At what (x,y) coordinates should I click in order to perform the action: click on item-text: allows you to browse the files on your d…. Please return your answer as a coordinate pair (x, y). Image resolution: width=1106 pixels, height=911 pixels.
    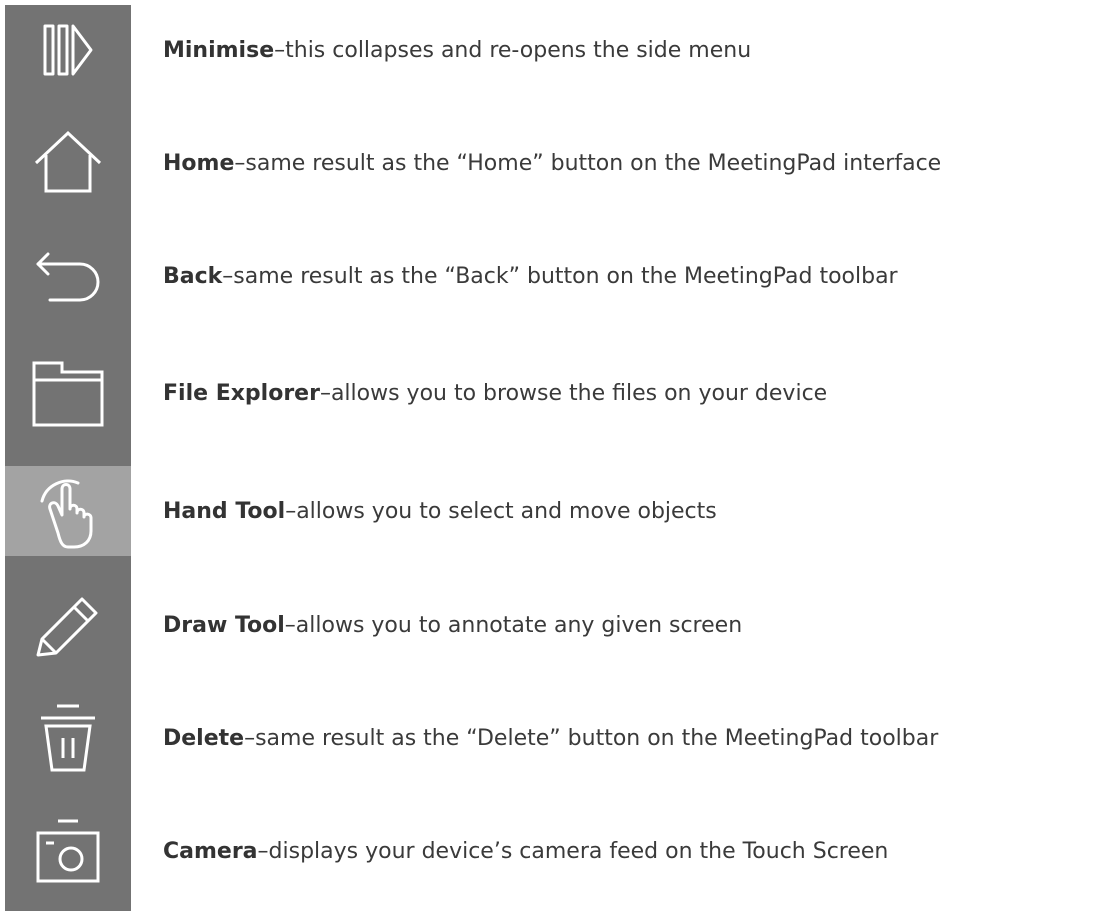
    Looking at the image, I should click on (579, 393).